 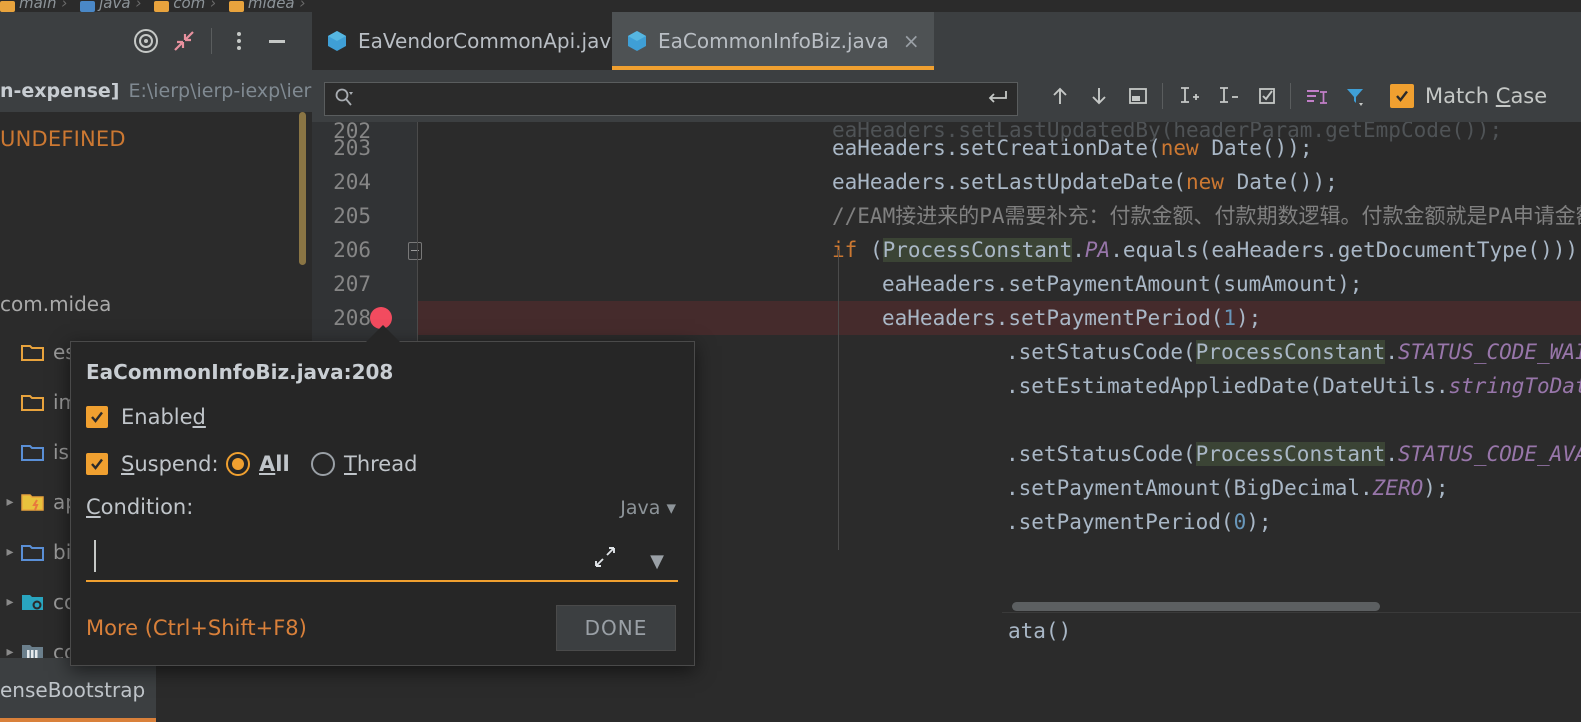 What do you see at coordinates (170, 464) in the screenshot?
I see `suspend-label: Suspend:` at bounding box center [170, 464].